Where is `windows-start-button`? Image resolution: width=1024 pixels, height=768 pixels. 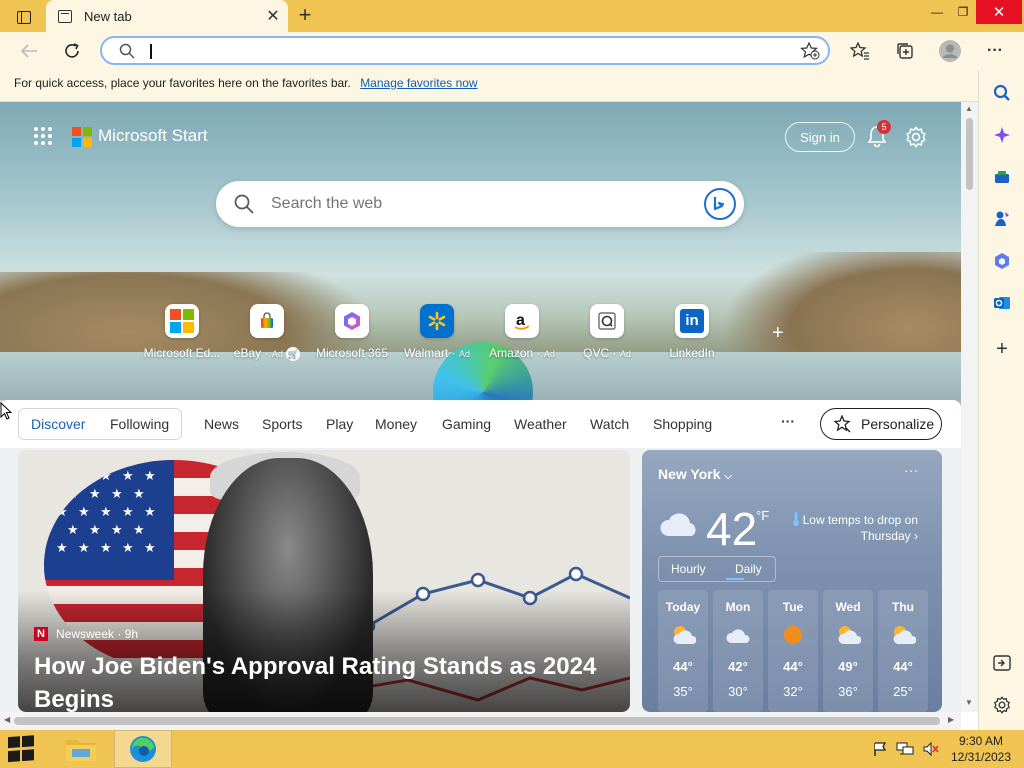
windows-start-button is located at coordinates (24, 749).